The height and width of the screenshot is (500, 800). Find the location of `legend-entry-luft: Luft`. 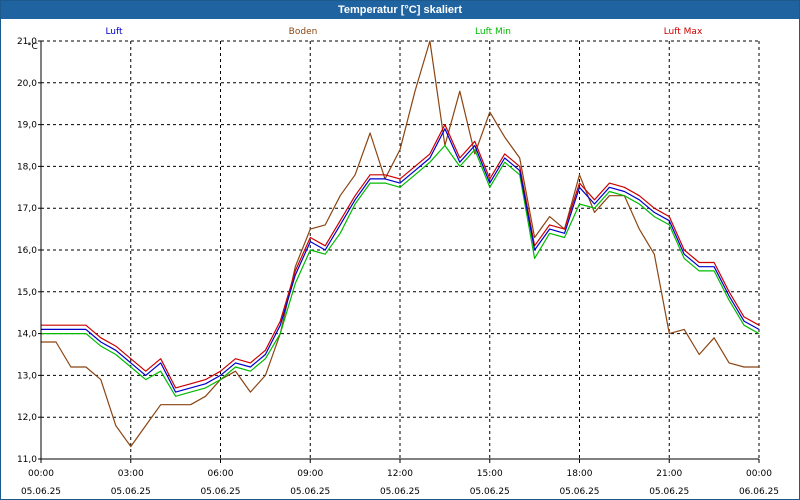

legend-entry-luft: Luft is located at coordinates (114, 32).